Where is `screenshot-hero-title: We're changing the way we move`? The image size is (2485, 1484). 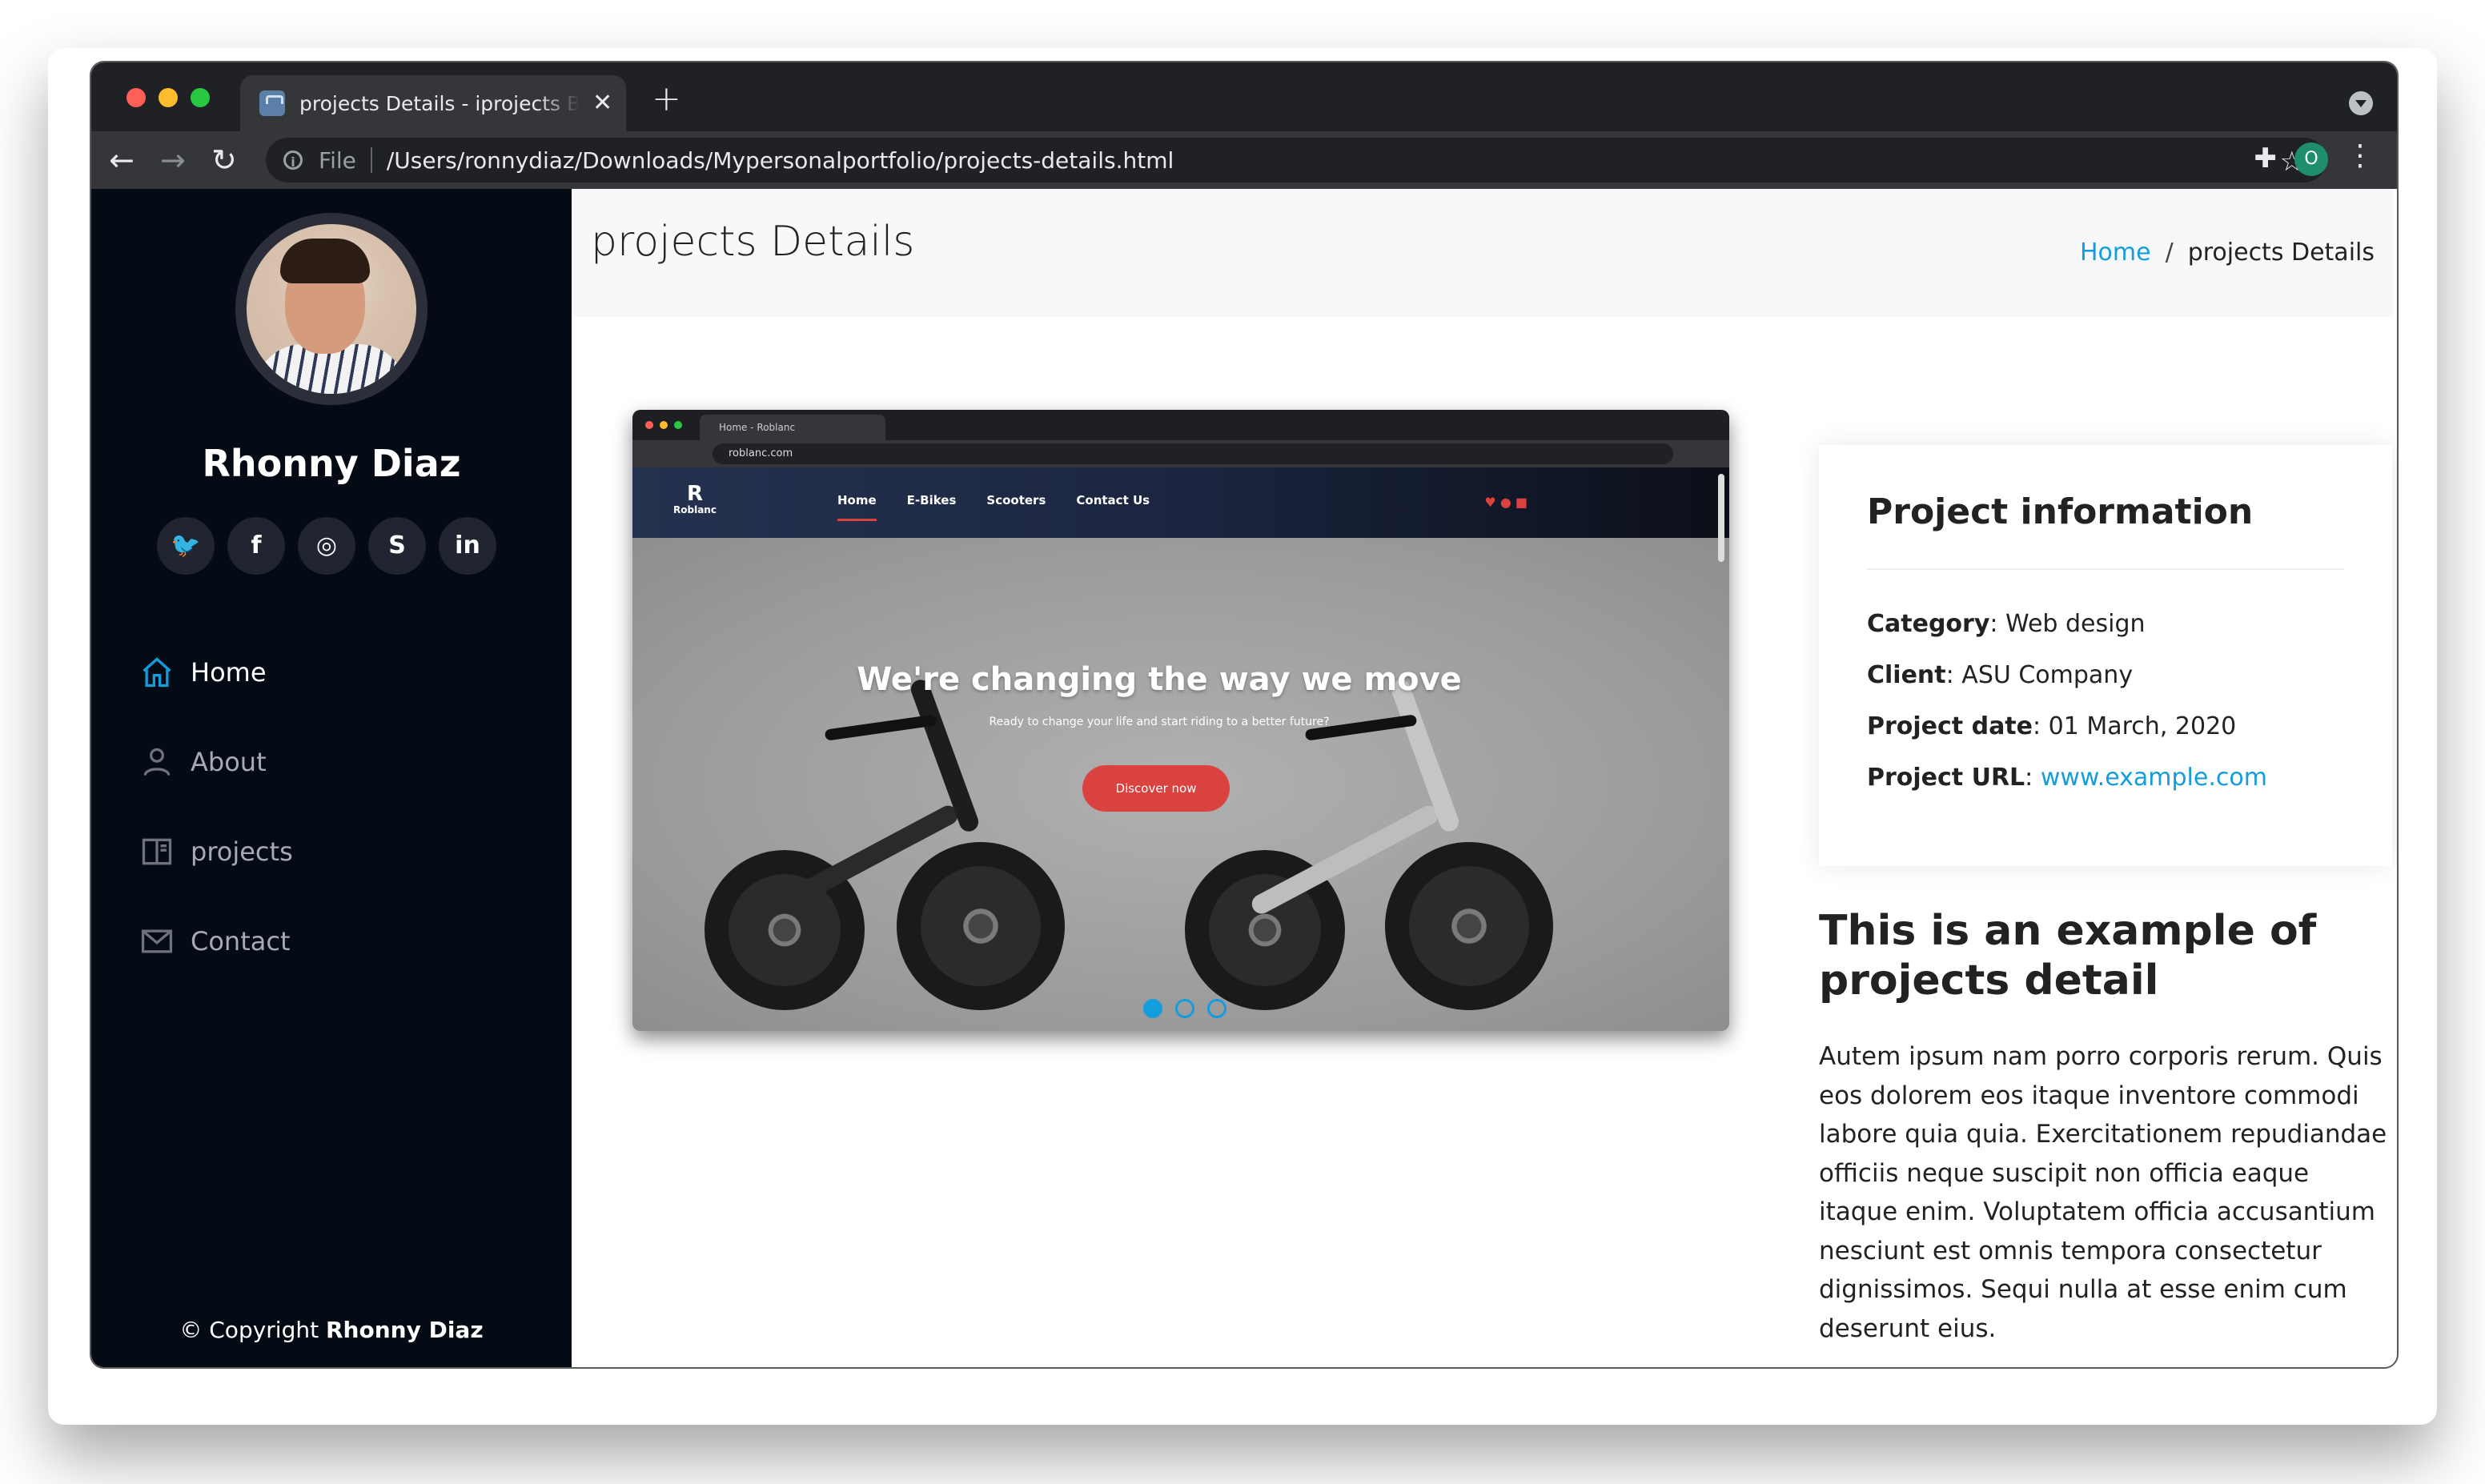
screenshot-hero-title: We're changing the way we move is located at coordinates (1159, 679).